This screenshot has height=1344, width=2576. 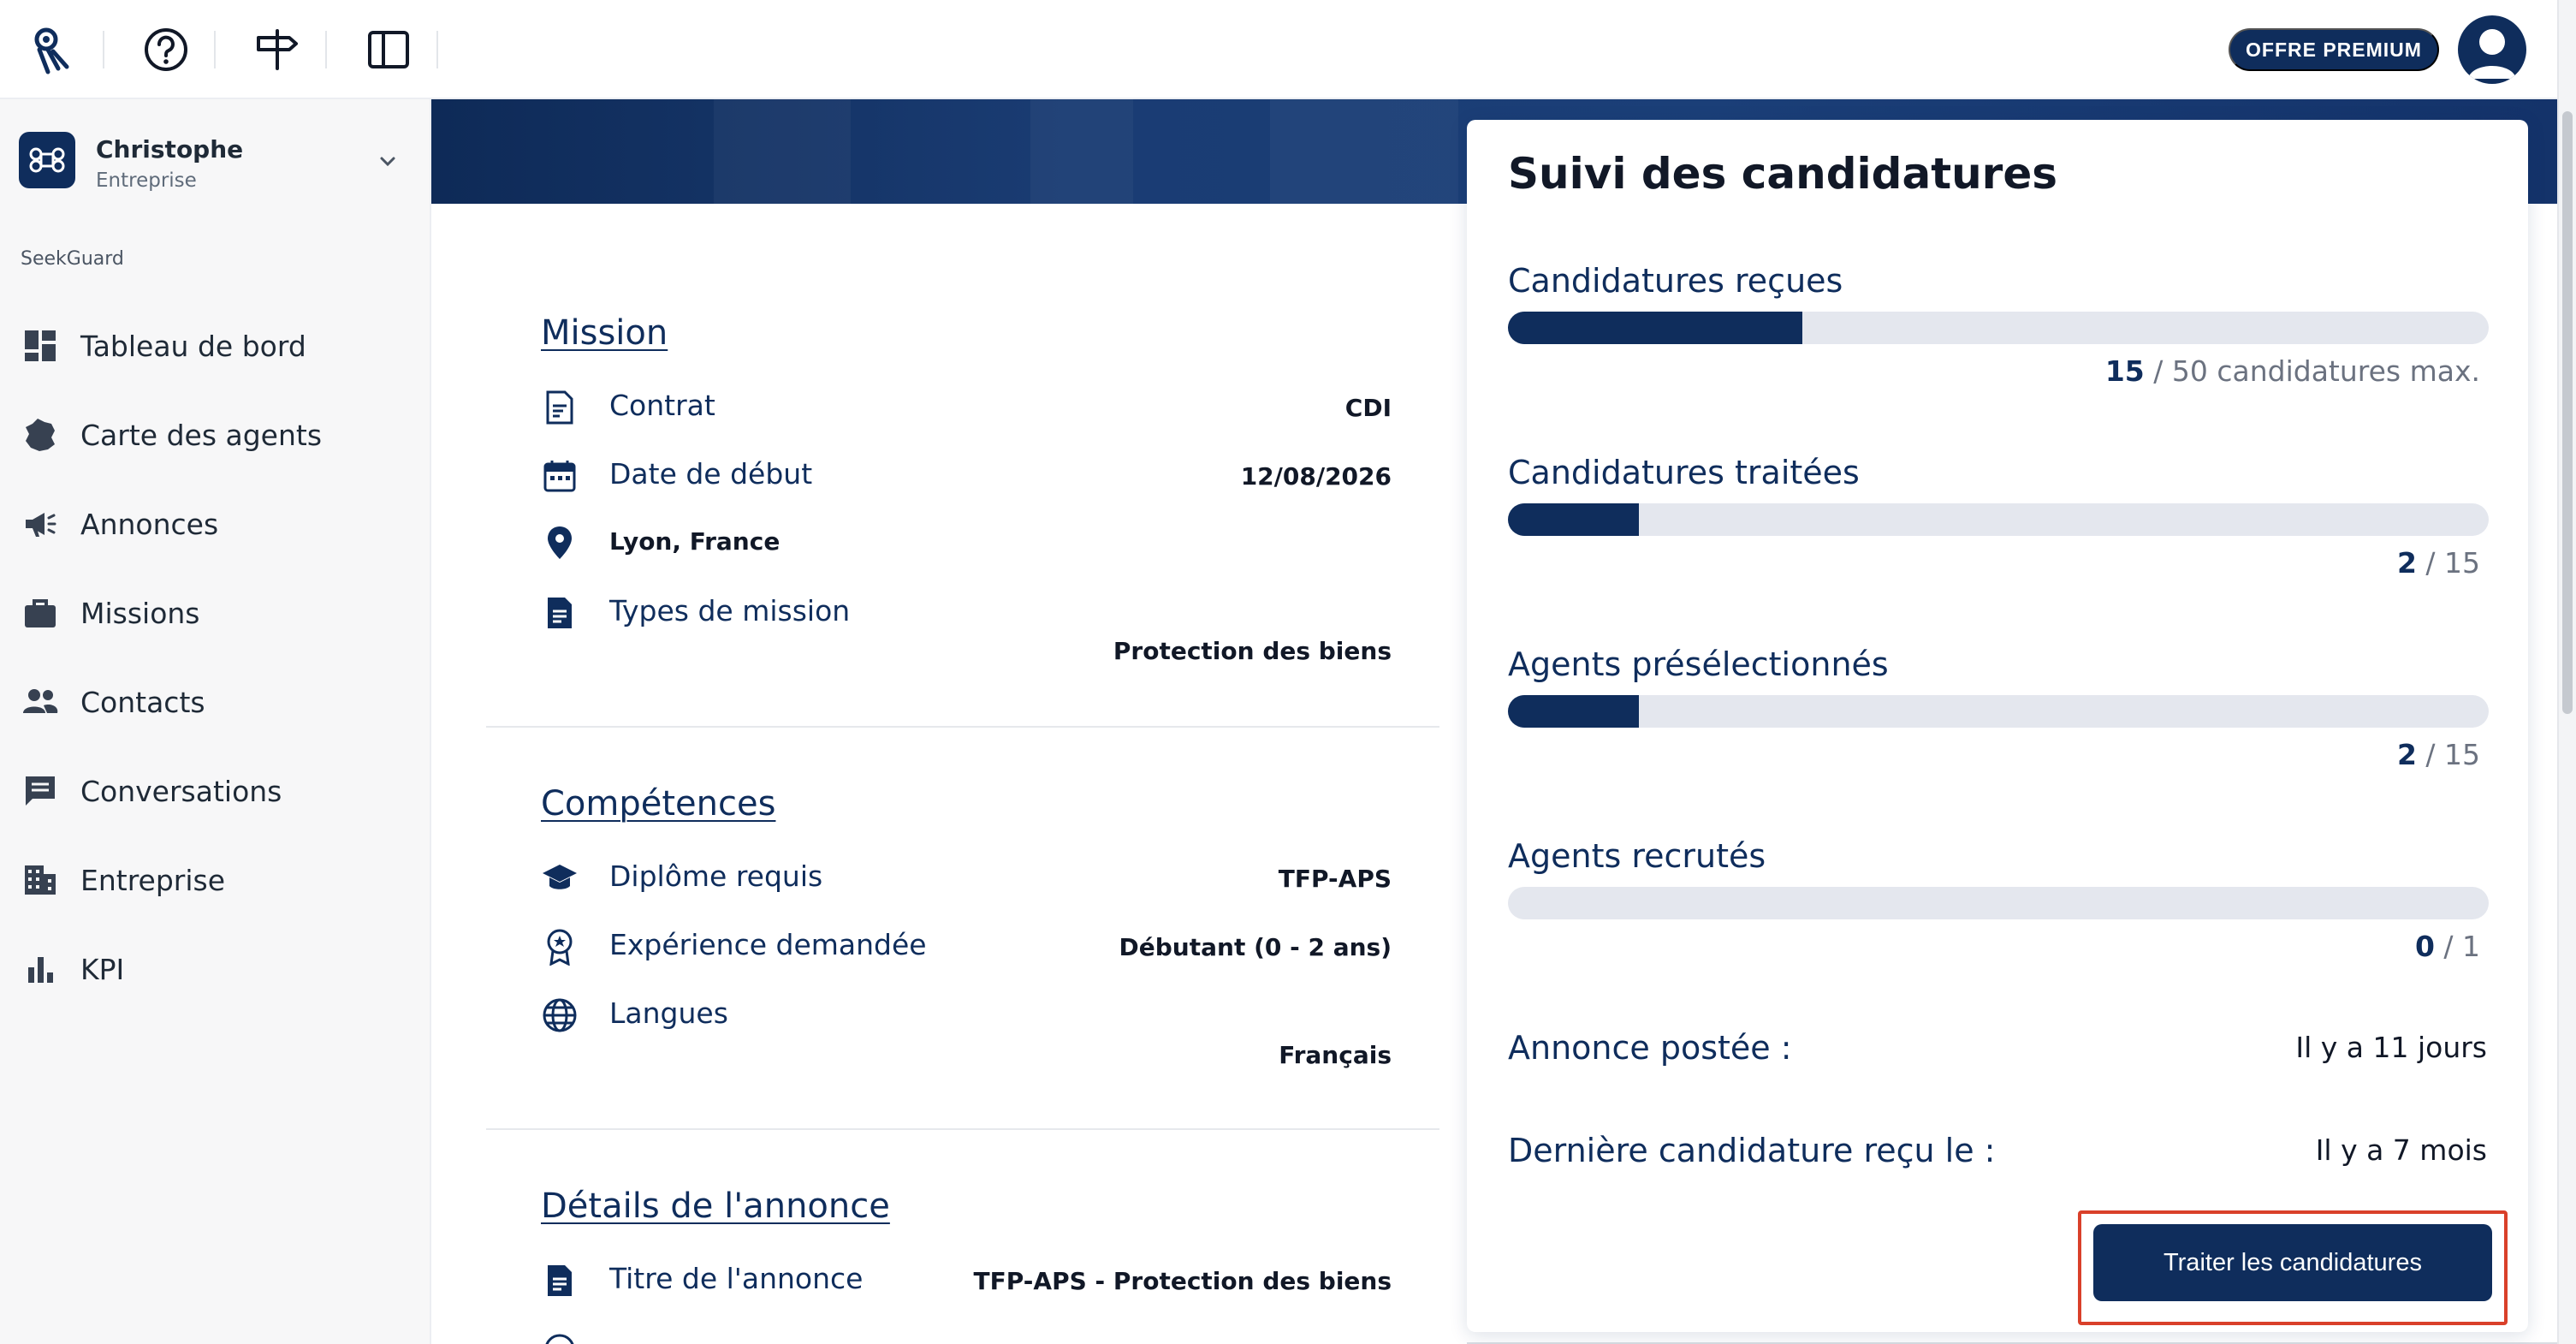 I want to click on sidebar-item-carte-des-agents: Carte des agents, so click(x=215, y=434).